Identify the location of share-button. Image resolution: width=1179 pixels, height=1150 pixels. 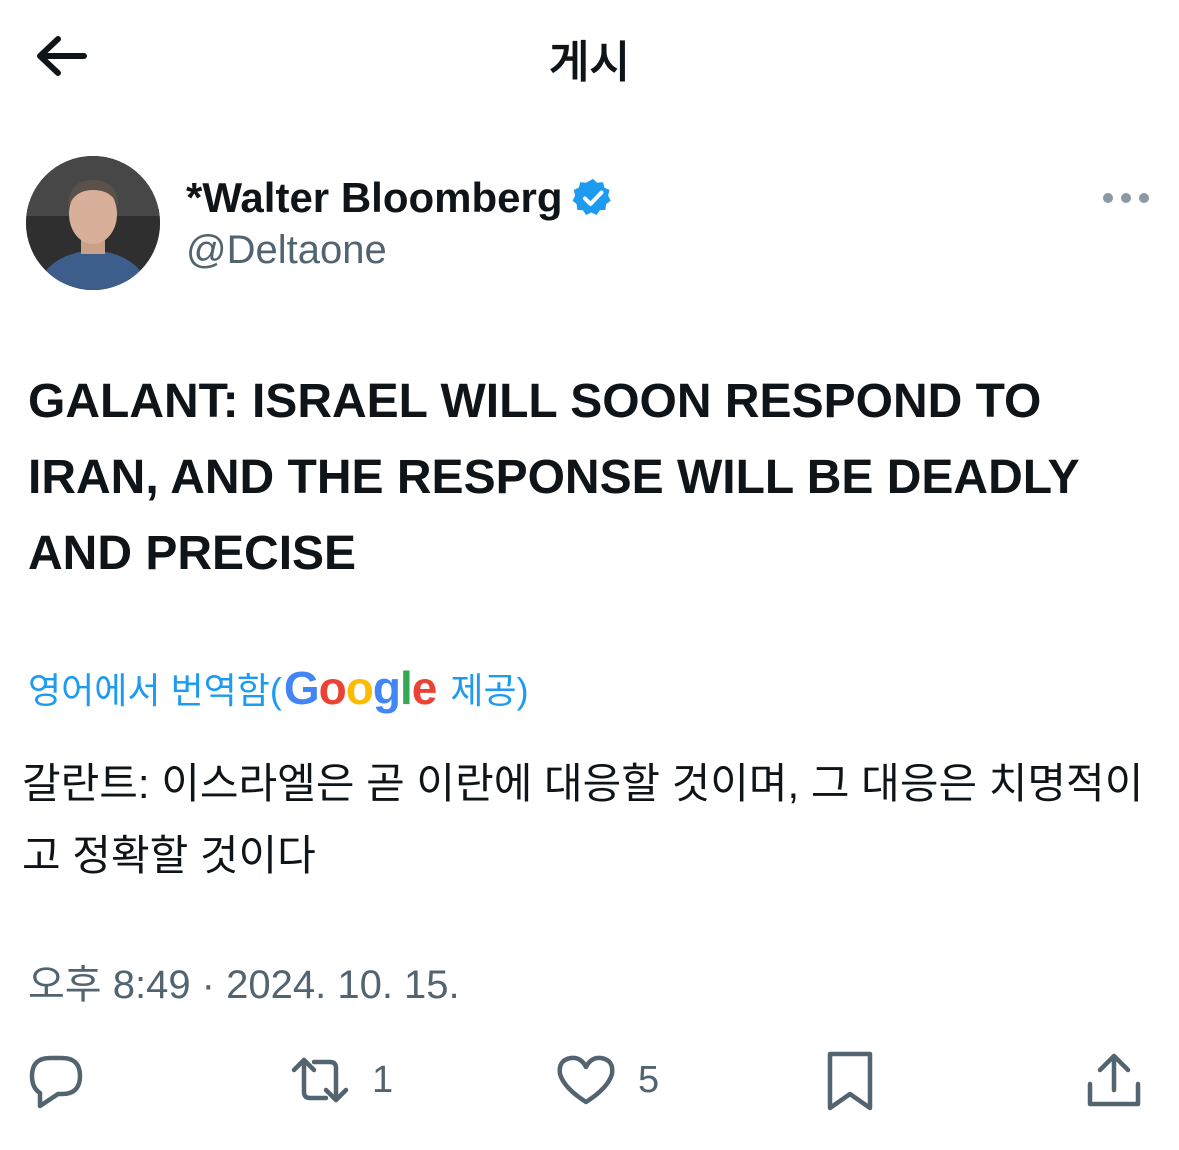
(1114, 1080).